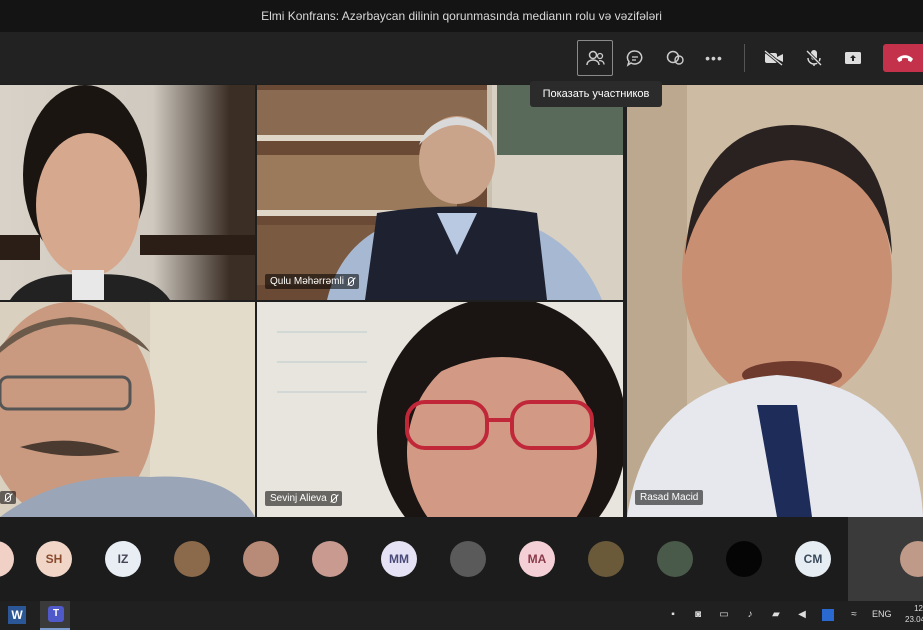 This screenshot has width=923, height=630. I want to click on reactions-icon, so click(675, 57).